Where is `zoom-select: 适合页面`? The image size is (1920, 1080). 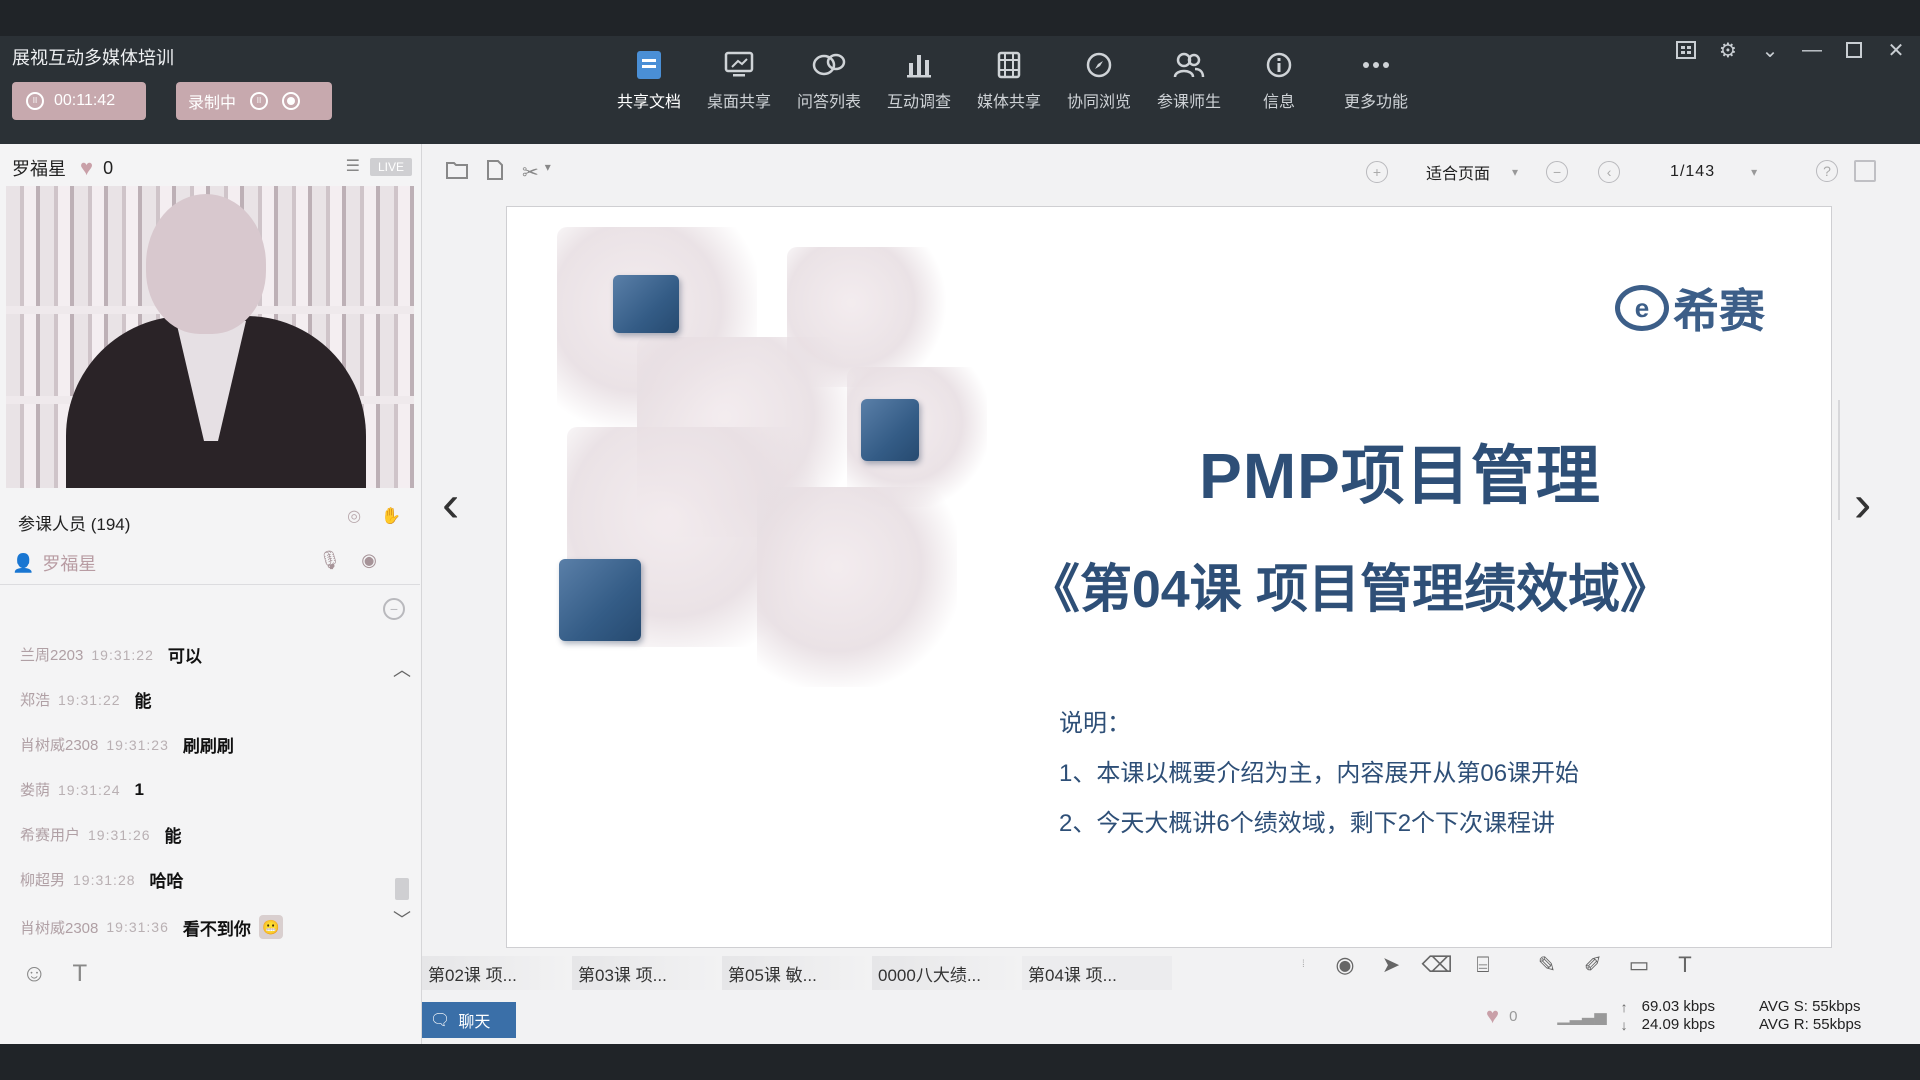 zoom-select: 适合页面 is located at coordinates (1458, 172).